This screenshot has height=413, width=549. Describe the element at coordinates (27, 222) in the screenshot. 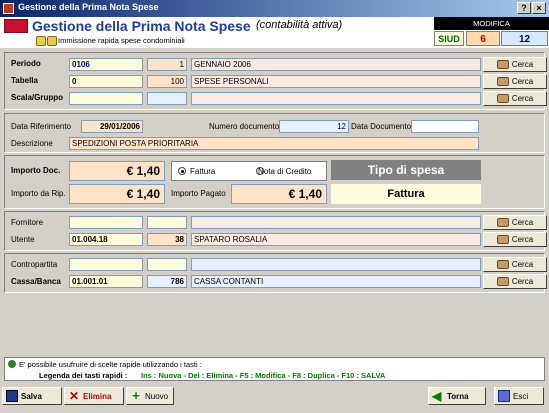

I see `fornitore-label: Fornitore` at that location.